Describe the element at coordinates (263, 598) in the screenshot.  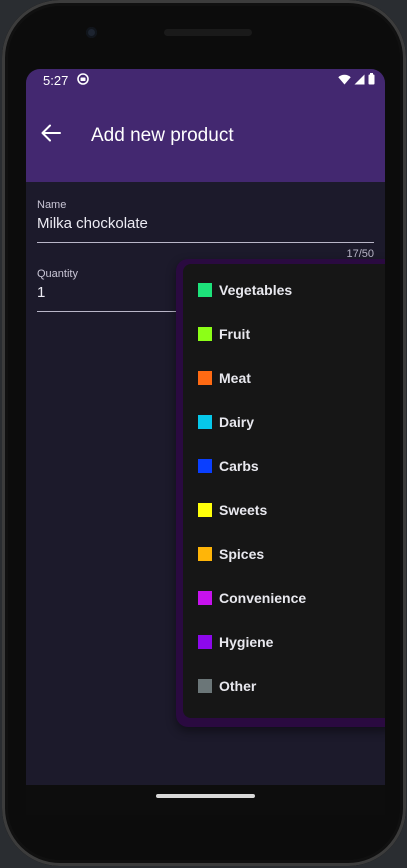
I see `menu-item-label: Convenience` at that location.